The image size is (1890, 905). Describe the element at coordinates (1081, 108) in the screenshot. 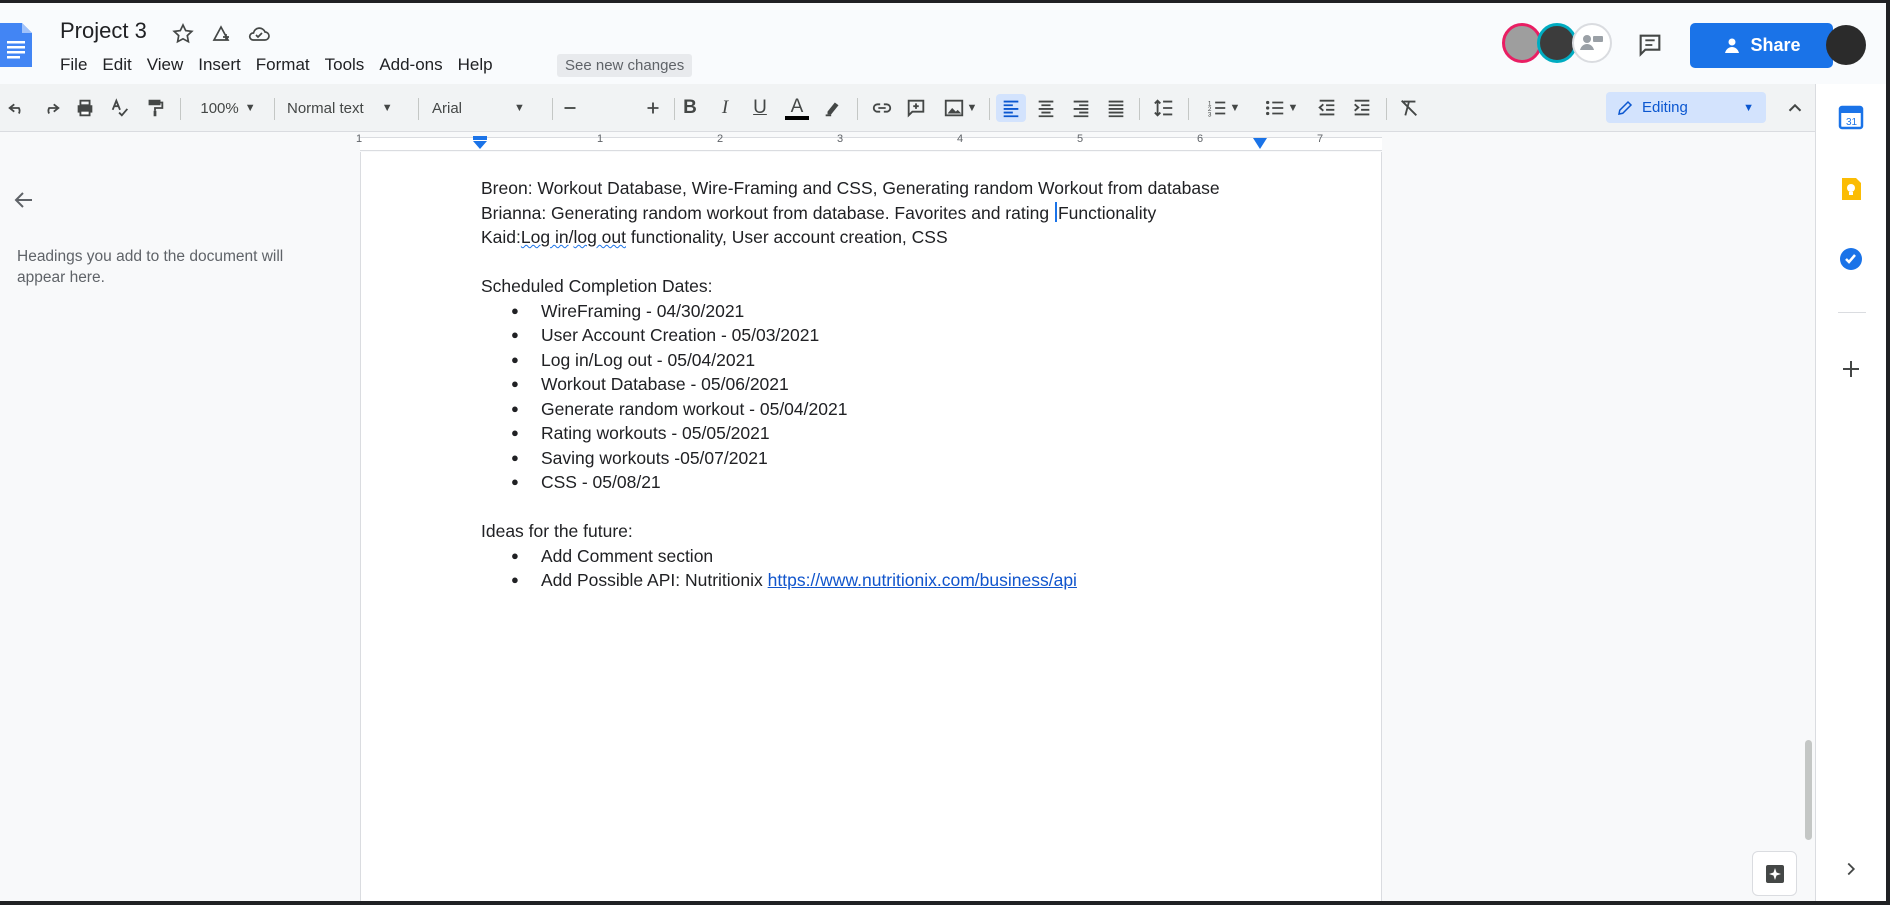

I see `align-right-icon` at that location.